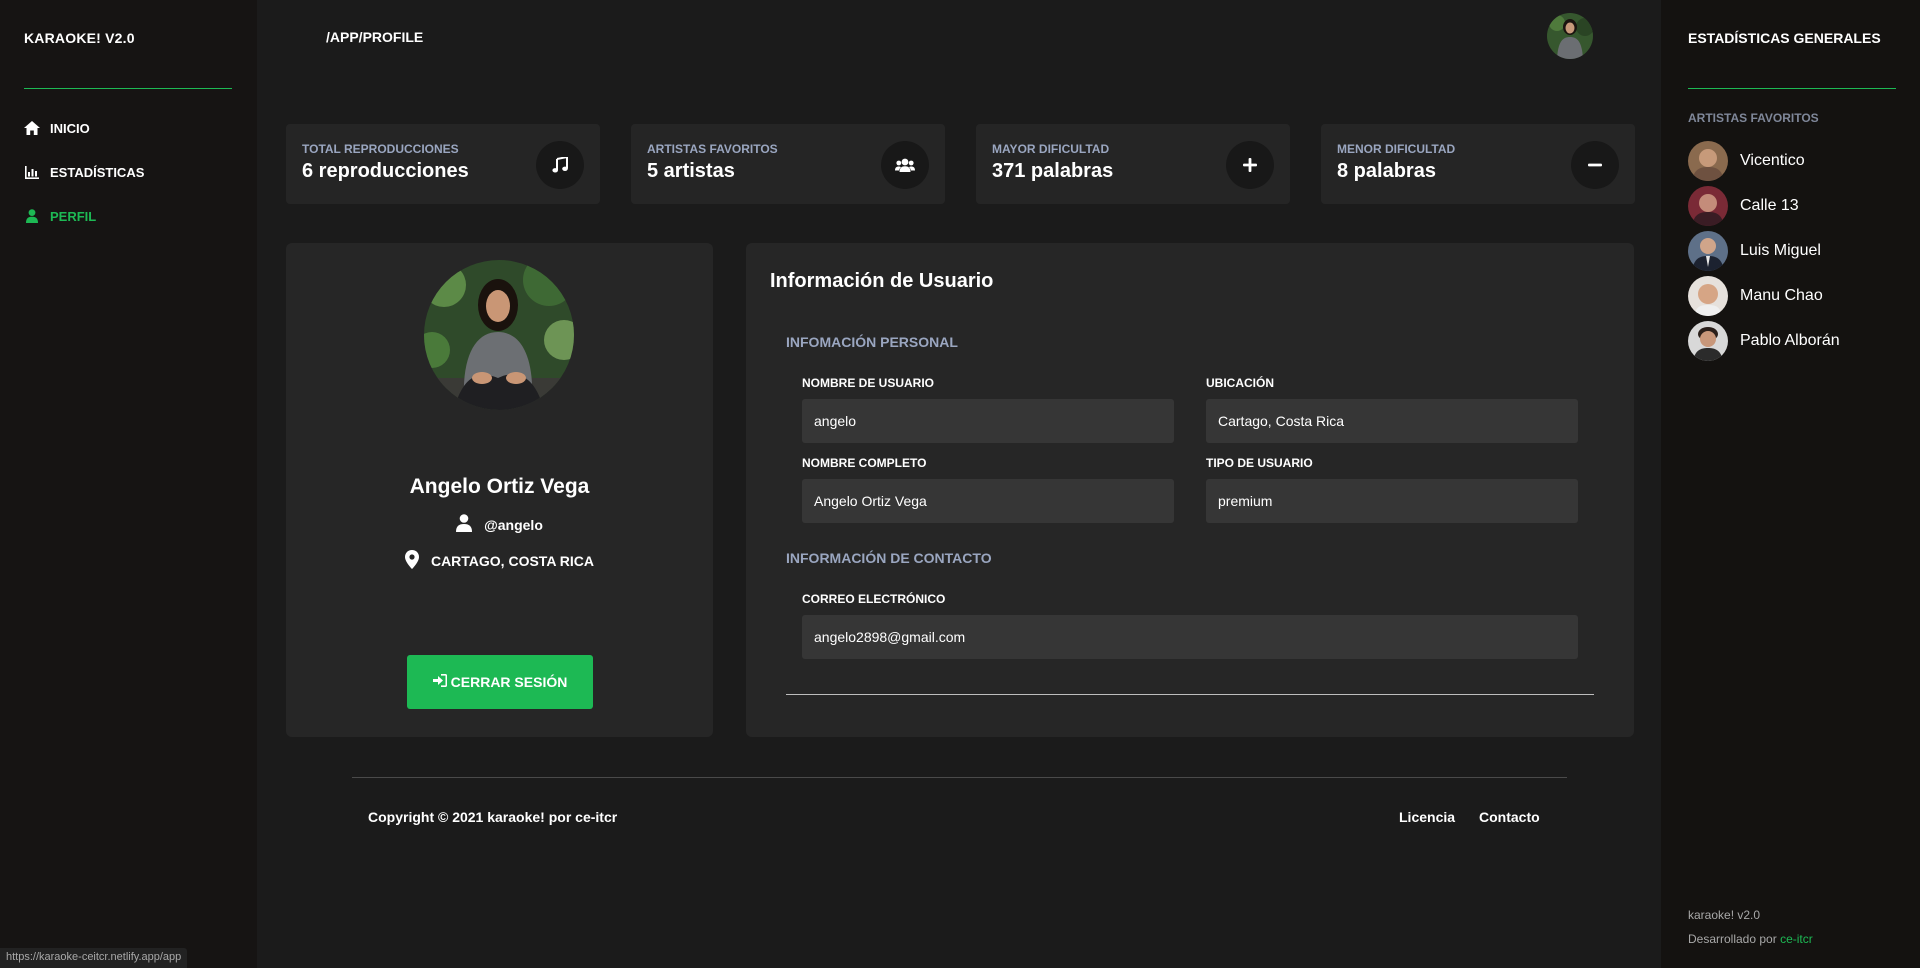 This screenshot has width=1920, height=968. What do you see at coordinates (380, 149) in the screenshot?
I see `stat-label: TOTAL REPRODUCCIONES` at bounding box center [380, 149].